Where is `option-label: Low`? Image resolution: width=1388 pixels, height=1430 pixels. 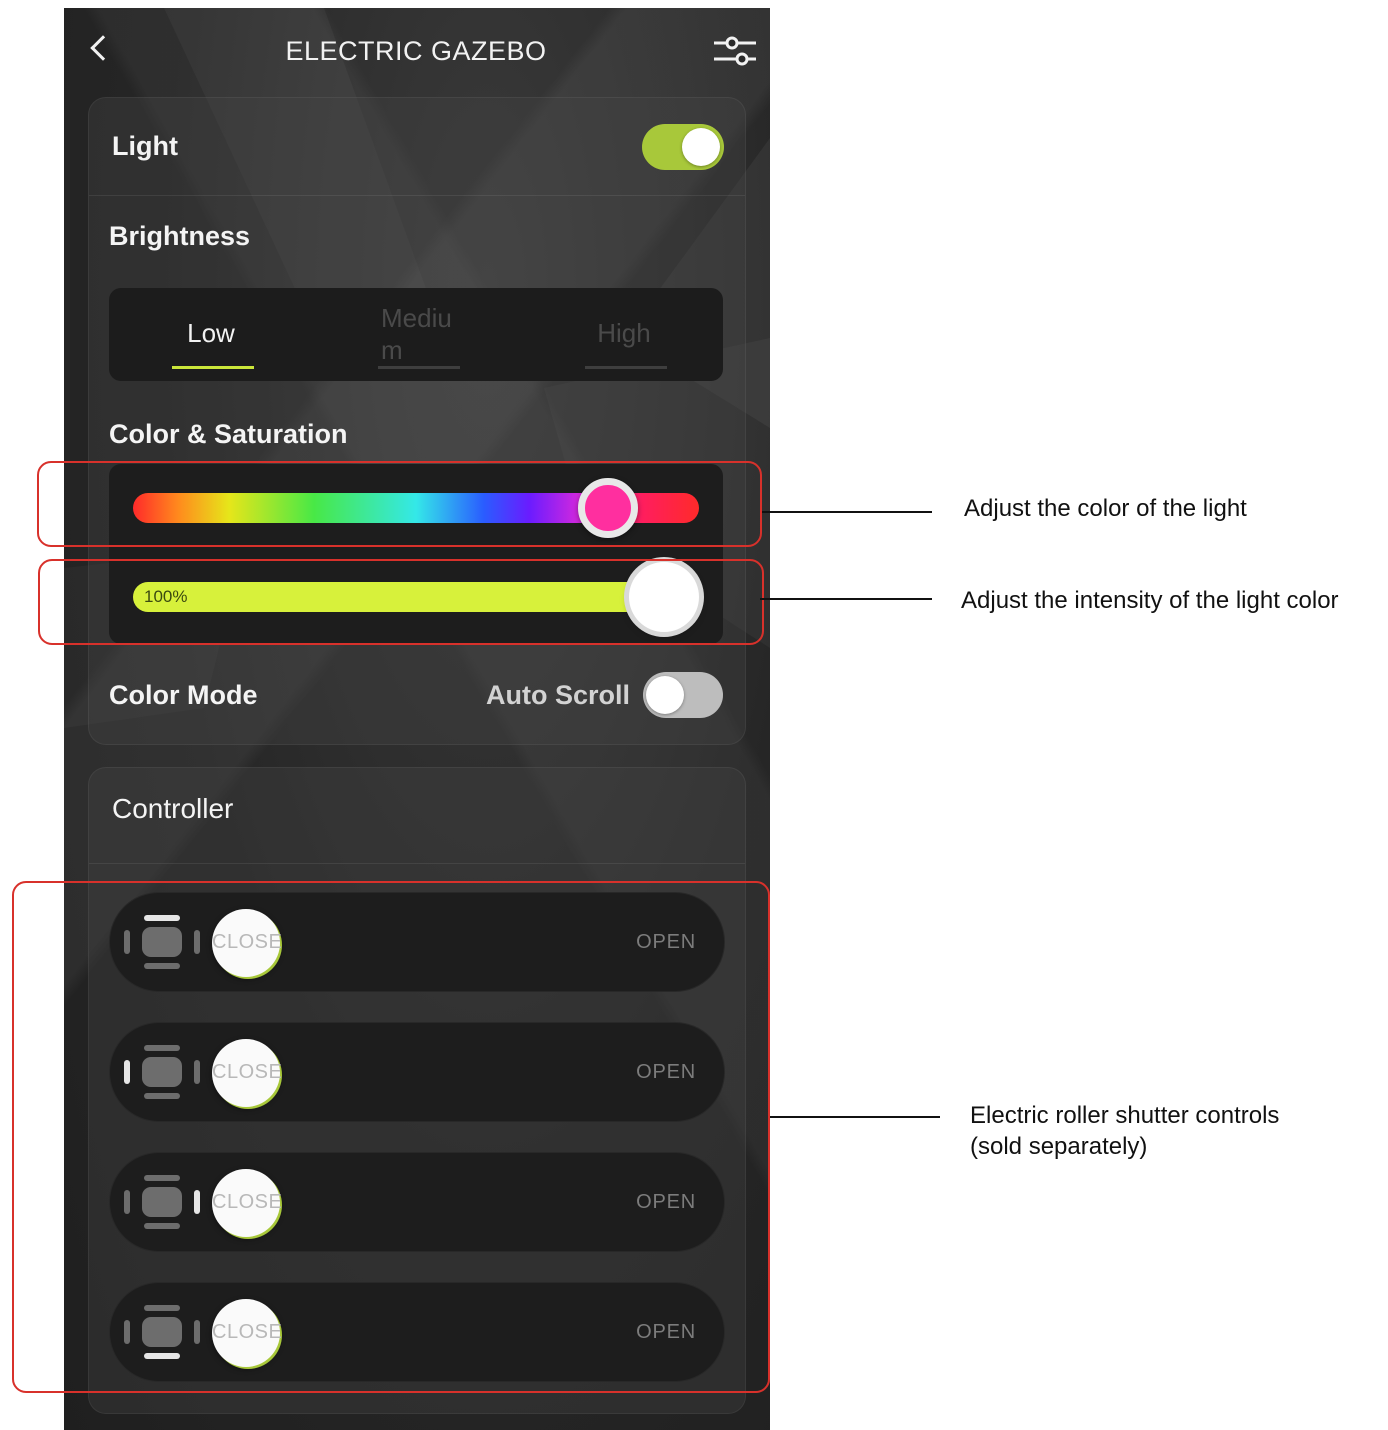
option-label: Low is located at coordinates (211, 333).